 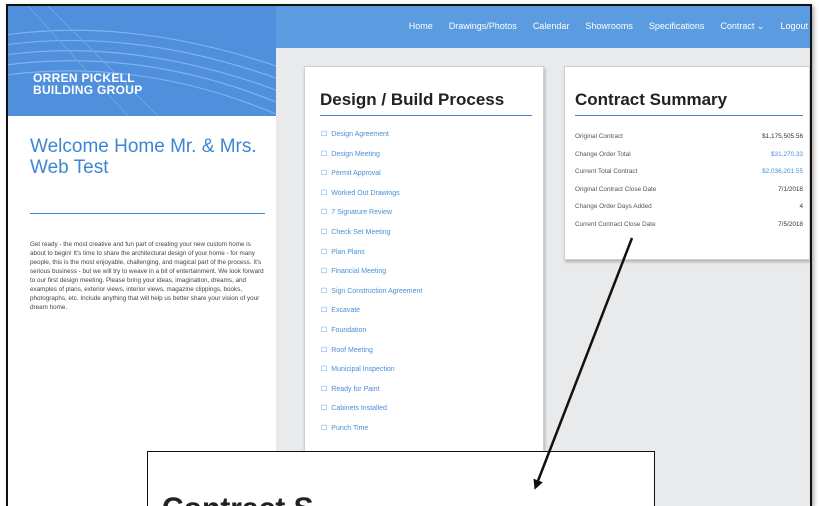 I want to click on callout-arrow, so click(x=583, y=363).